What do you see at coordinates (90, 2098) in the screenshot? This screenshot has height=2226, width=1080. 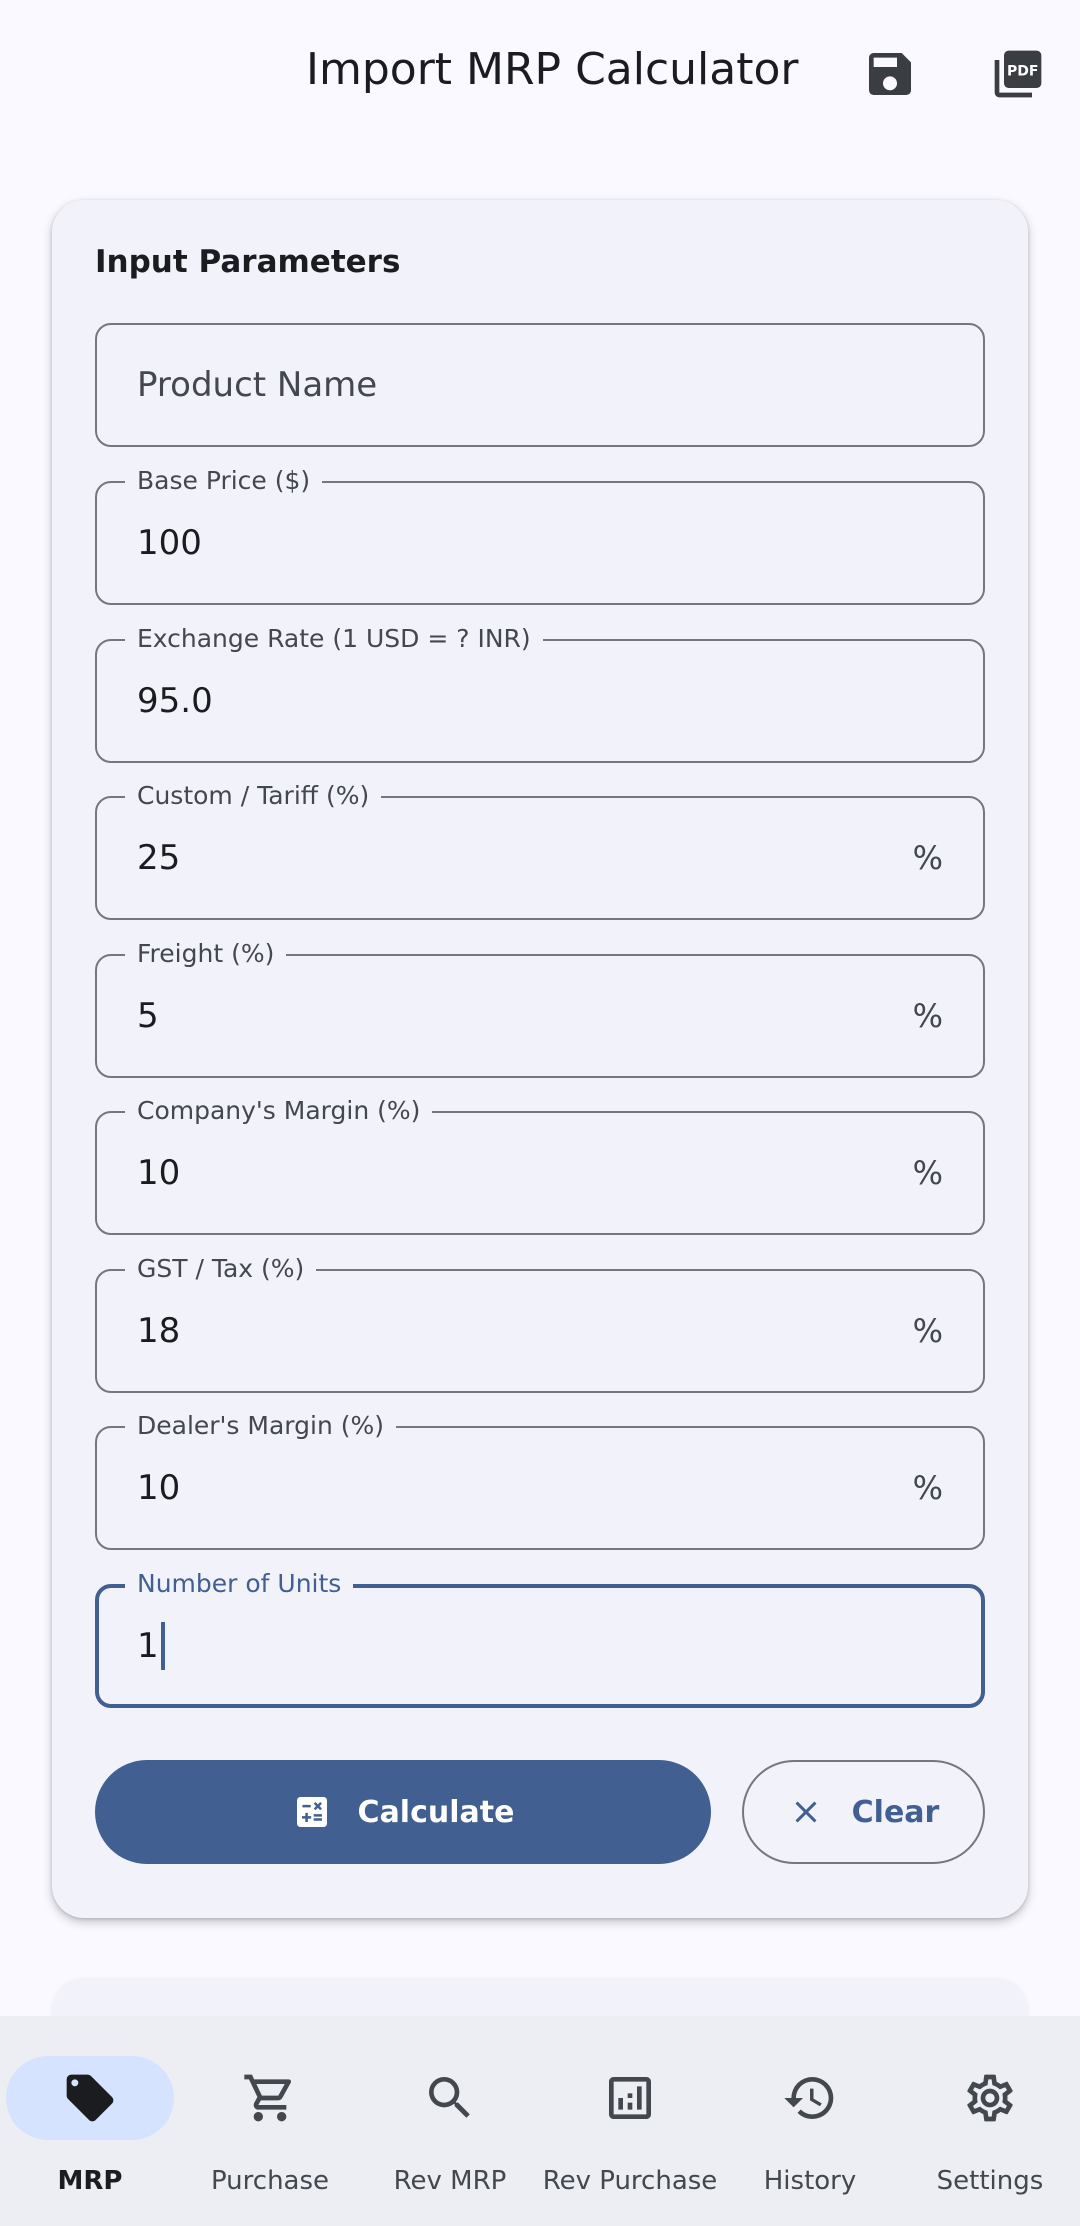 I see `tag-icon` at bounding box center [90, 2098].